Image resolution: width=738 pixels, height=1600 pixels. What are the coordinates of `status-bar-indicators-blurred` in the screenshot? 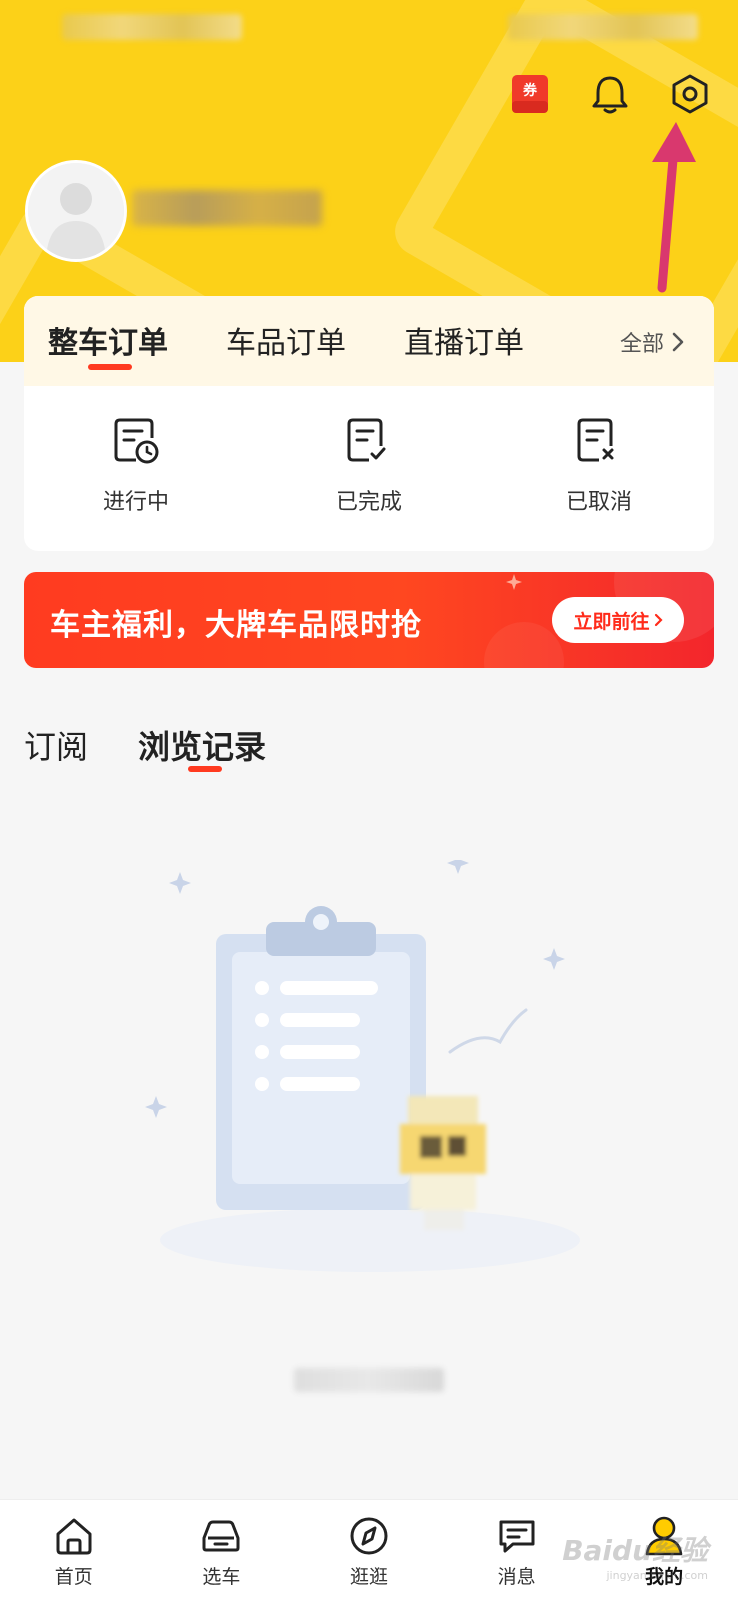 It's located at (603, 27).